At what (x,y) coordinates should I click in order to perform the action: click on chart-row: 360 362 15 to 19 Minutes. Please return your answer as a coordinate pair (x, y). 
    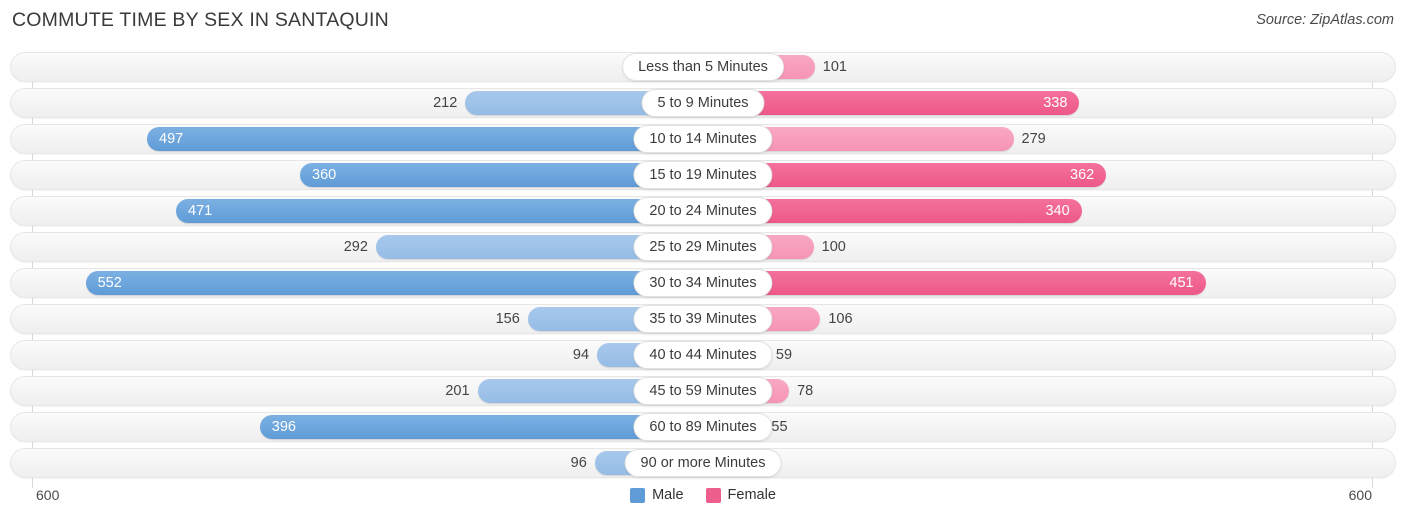
    Looking at the image, I should click on (703, 175).